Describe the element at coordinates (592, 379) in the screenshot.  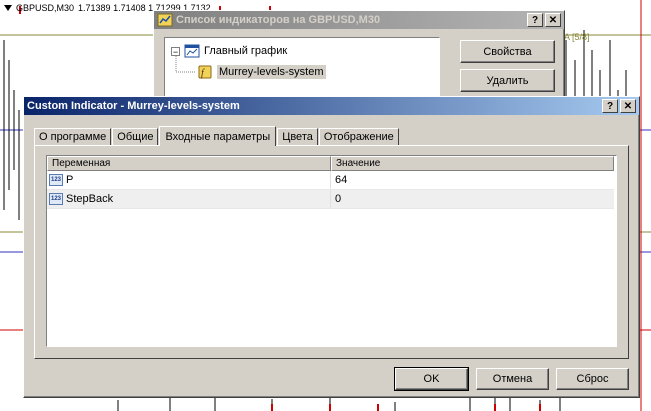
I see `reset-button: Сброс` at that location.